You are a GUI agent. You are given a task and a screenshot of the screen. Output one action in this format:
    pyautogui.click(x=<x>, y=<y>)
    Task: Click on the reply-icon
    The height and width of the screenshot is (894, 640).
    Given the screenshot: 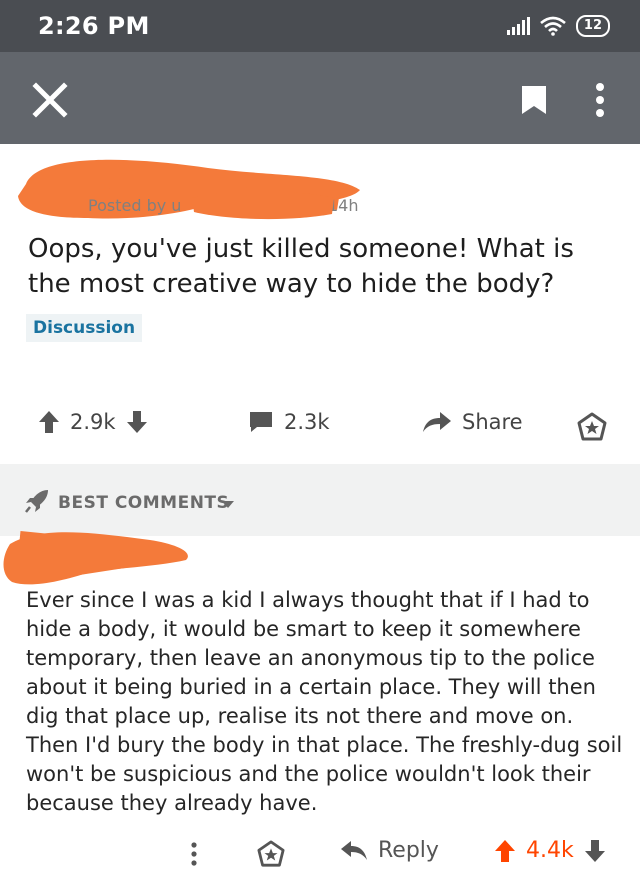 What is the action you would take?
    pyautogui.click(x=354, y=850)
    